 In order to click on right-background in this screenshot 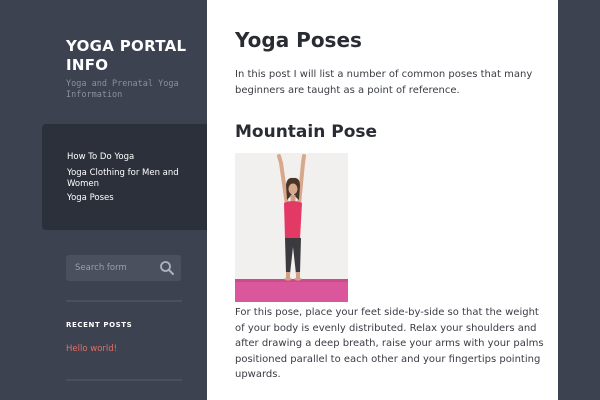, I will do `click(579, 200)`.